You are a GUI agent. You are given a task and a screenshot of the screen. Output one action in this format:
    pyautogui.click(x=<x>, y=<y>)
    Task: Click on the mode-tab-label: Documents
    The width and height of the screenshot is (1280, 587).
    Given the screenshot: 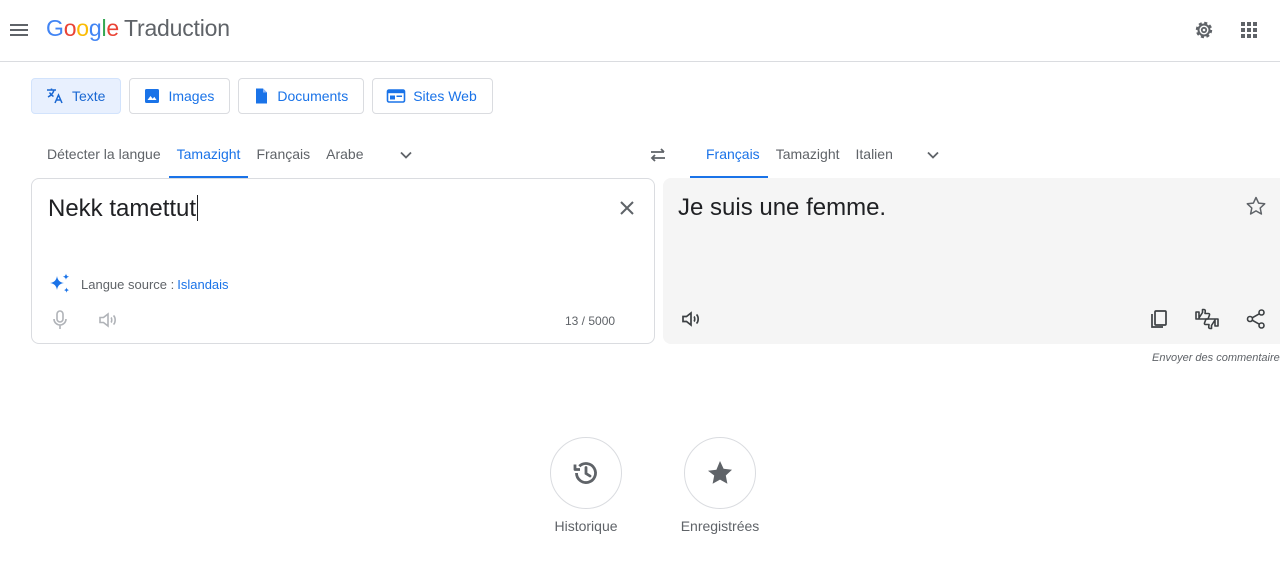 What is the action you would take?
    pyautogui.click(x=313, y=96)
    